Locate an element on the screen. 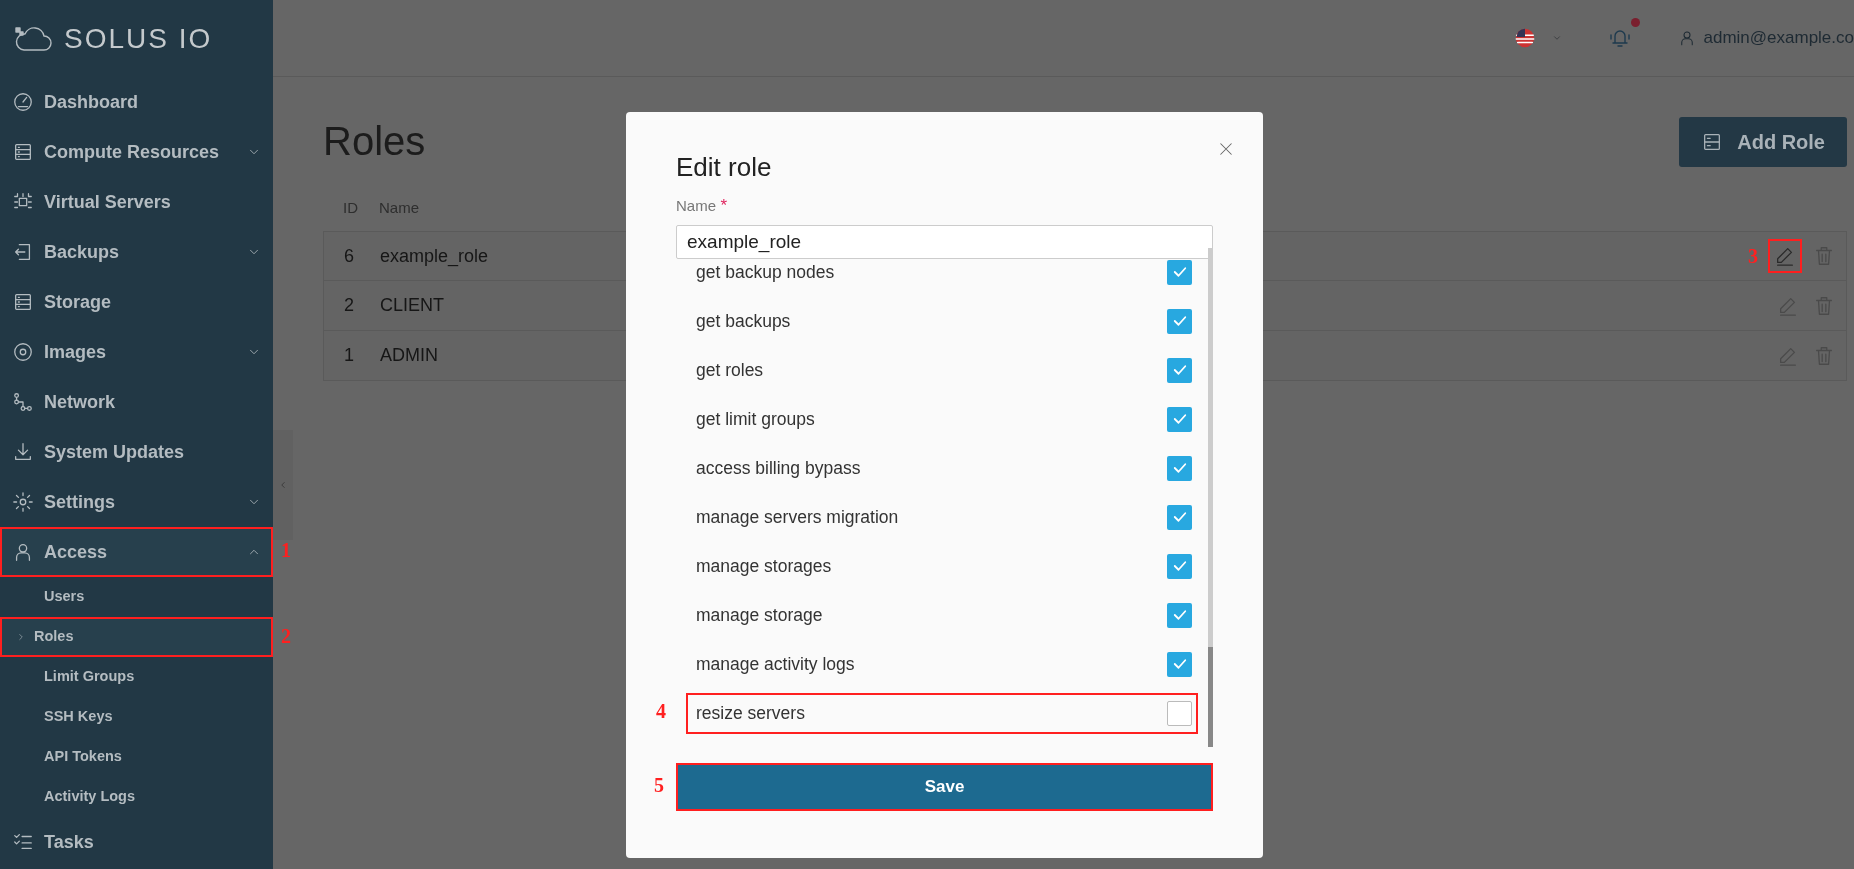 This screenshot has width=1854, height=869. table-cell-text: example_role is located at coordinates (435, 256).